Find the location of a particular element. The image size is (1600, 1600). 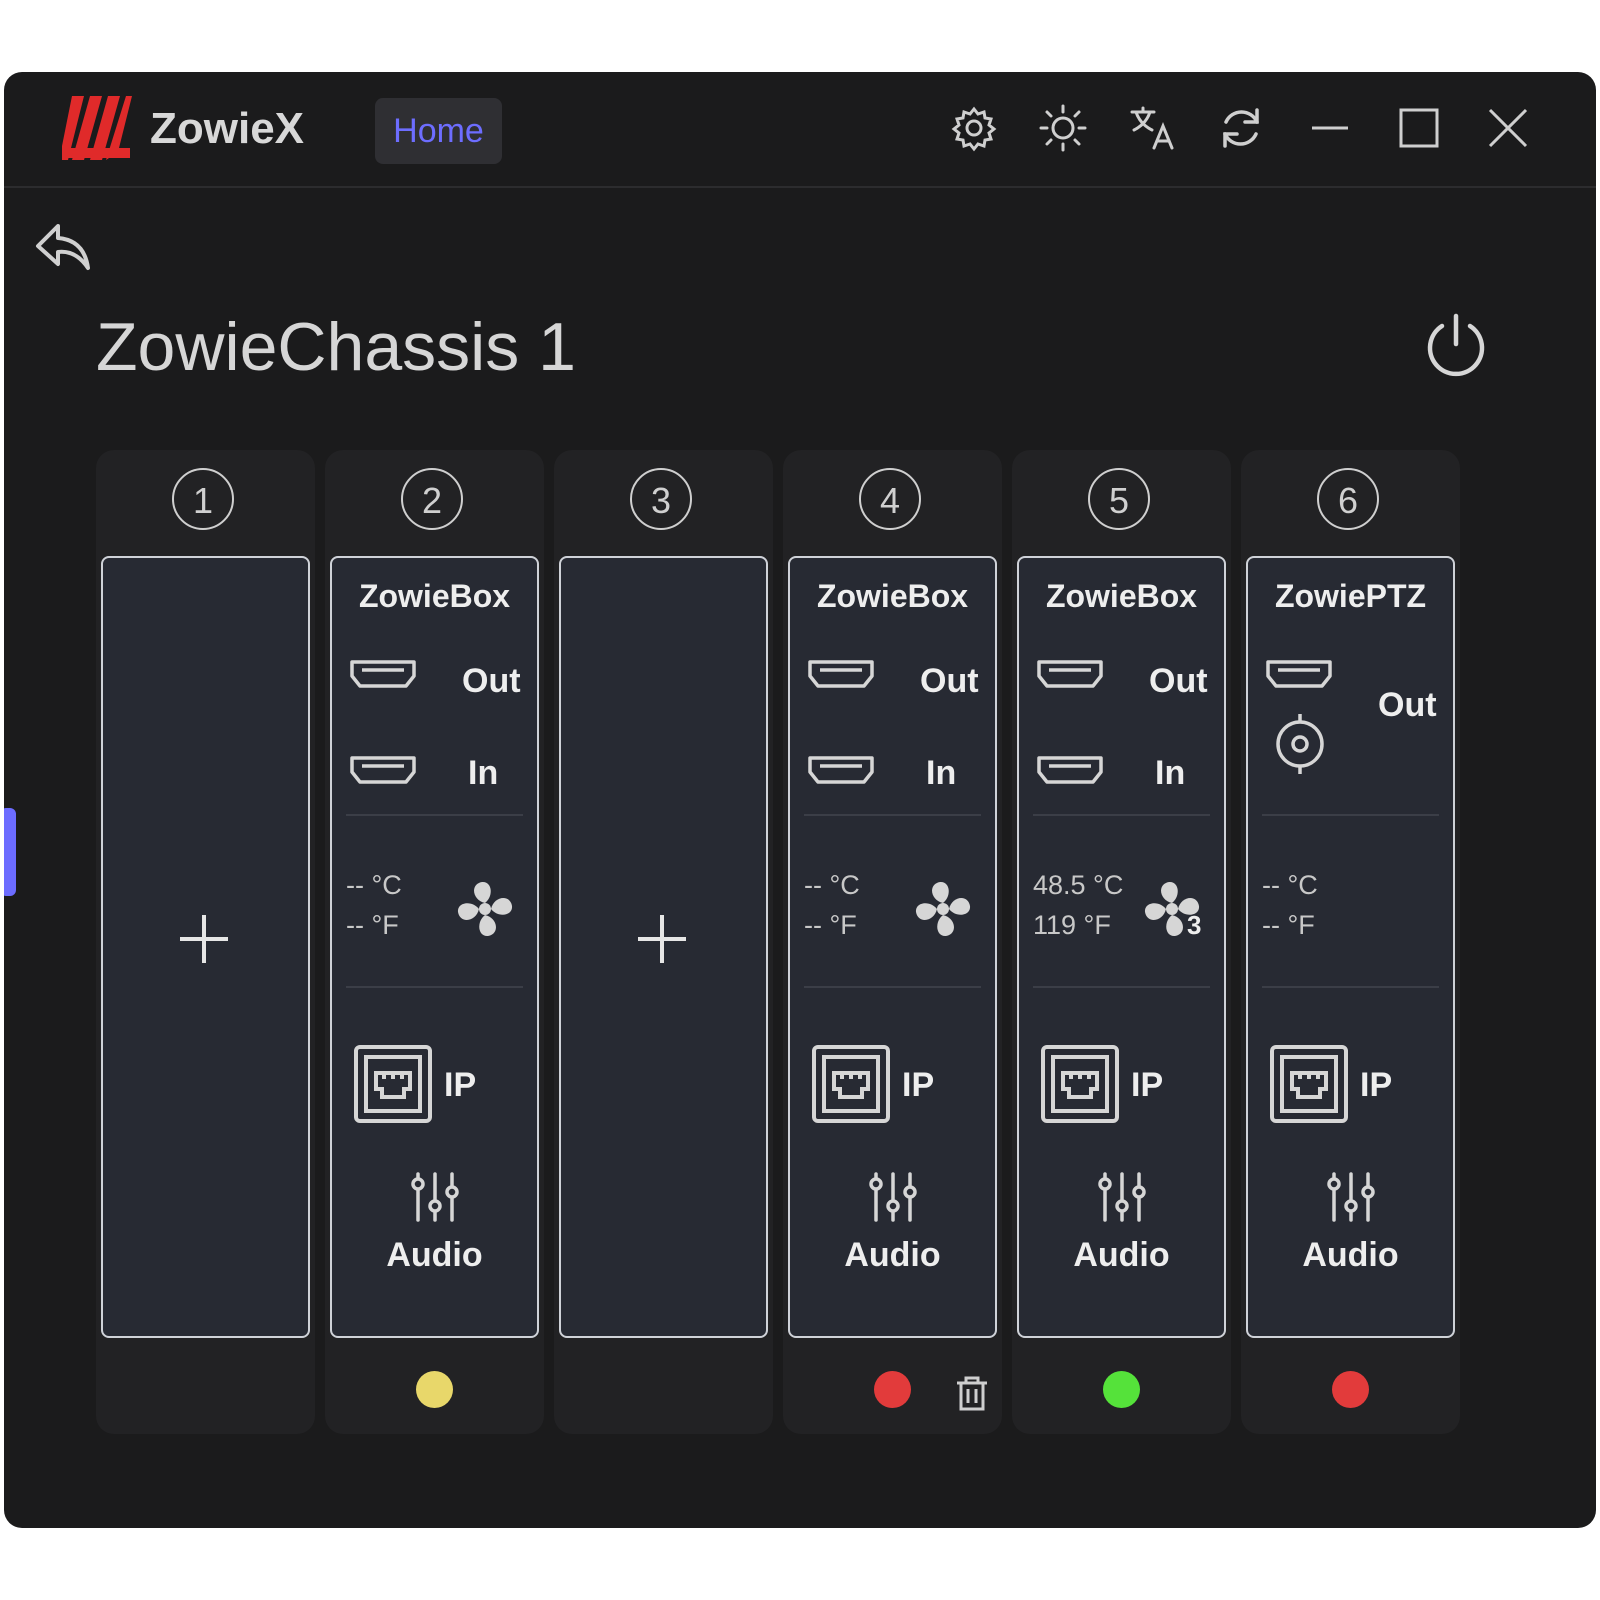

device-card: ZowiePTZ Out -- °C -- °F IP Audio is located at coordinates (1350, 947).